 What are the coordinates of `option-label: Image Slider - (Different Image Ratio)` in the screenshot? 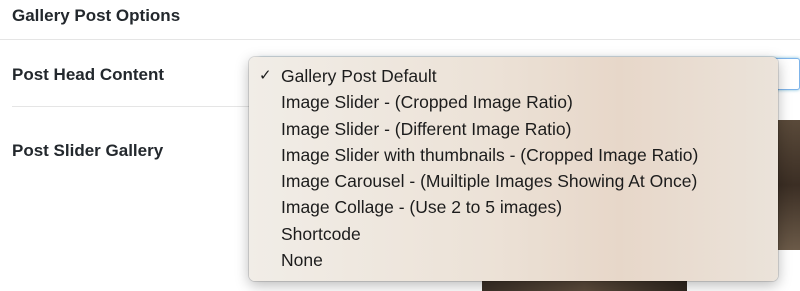 It's located at (426, 128).